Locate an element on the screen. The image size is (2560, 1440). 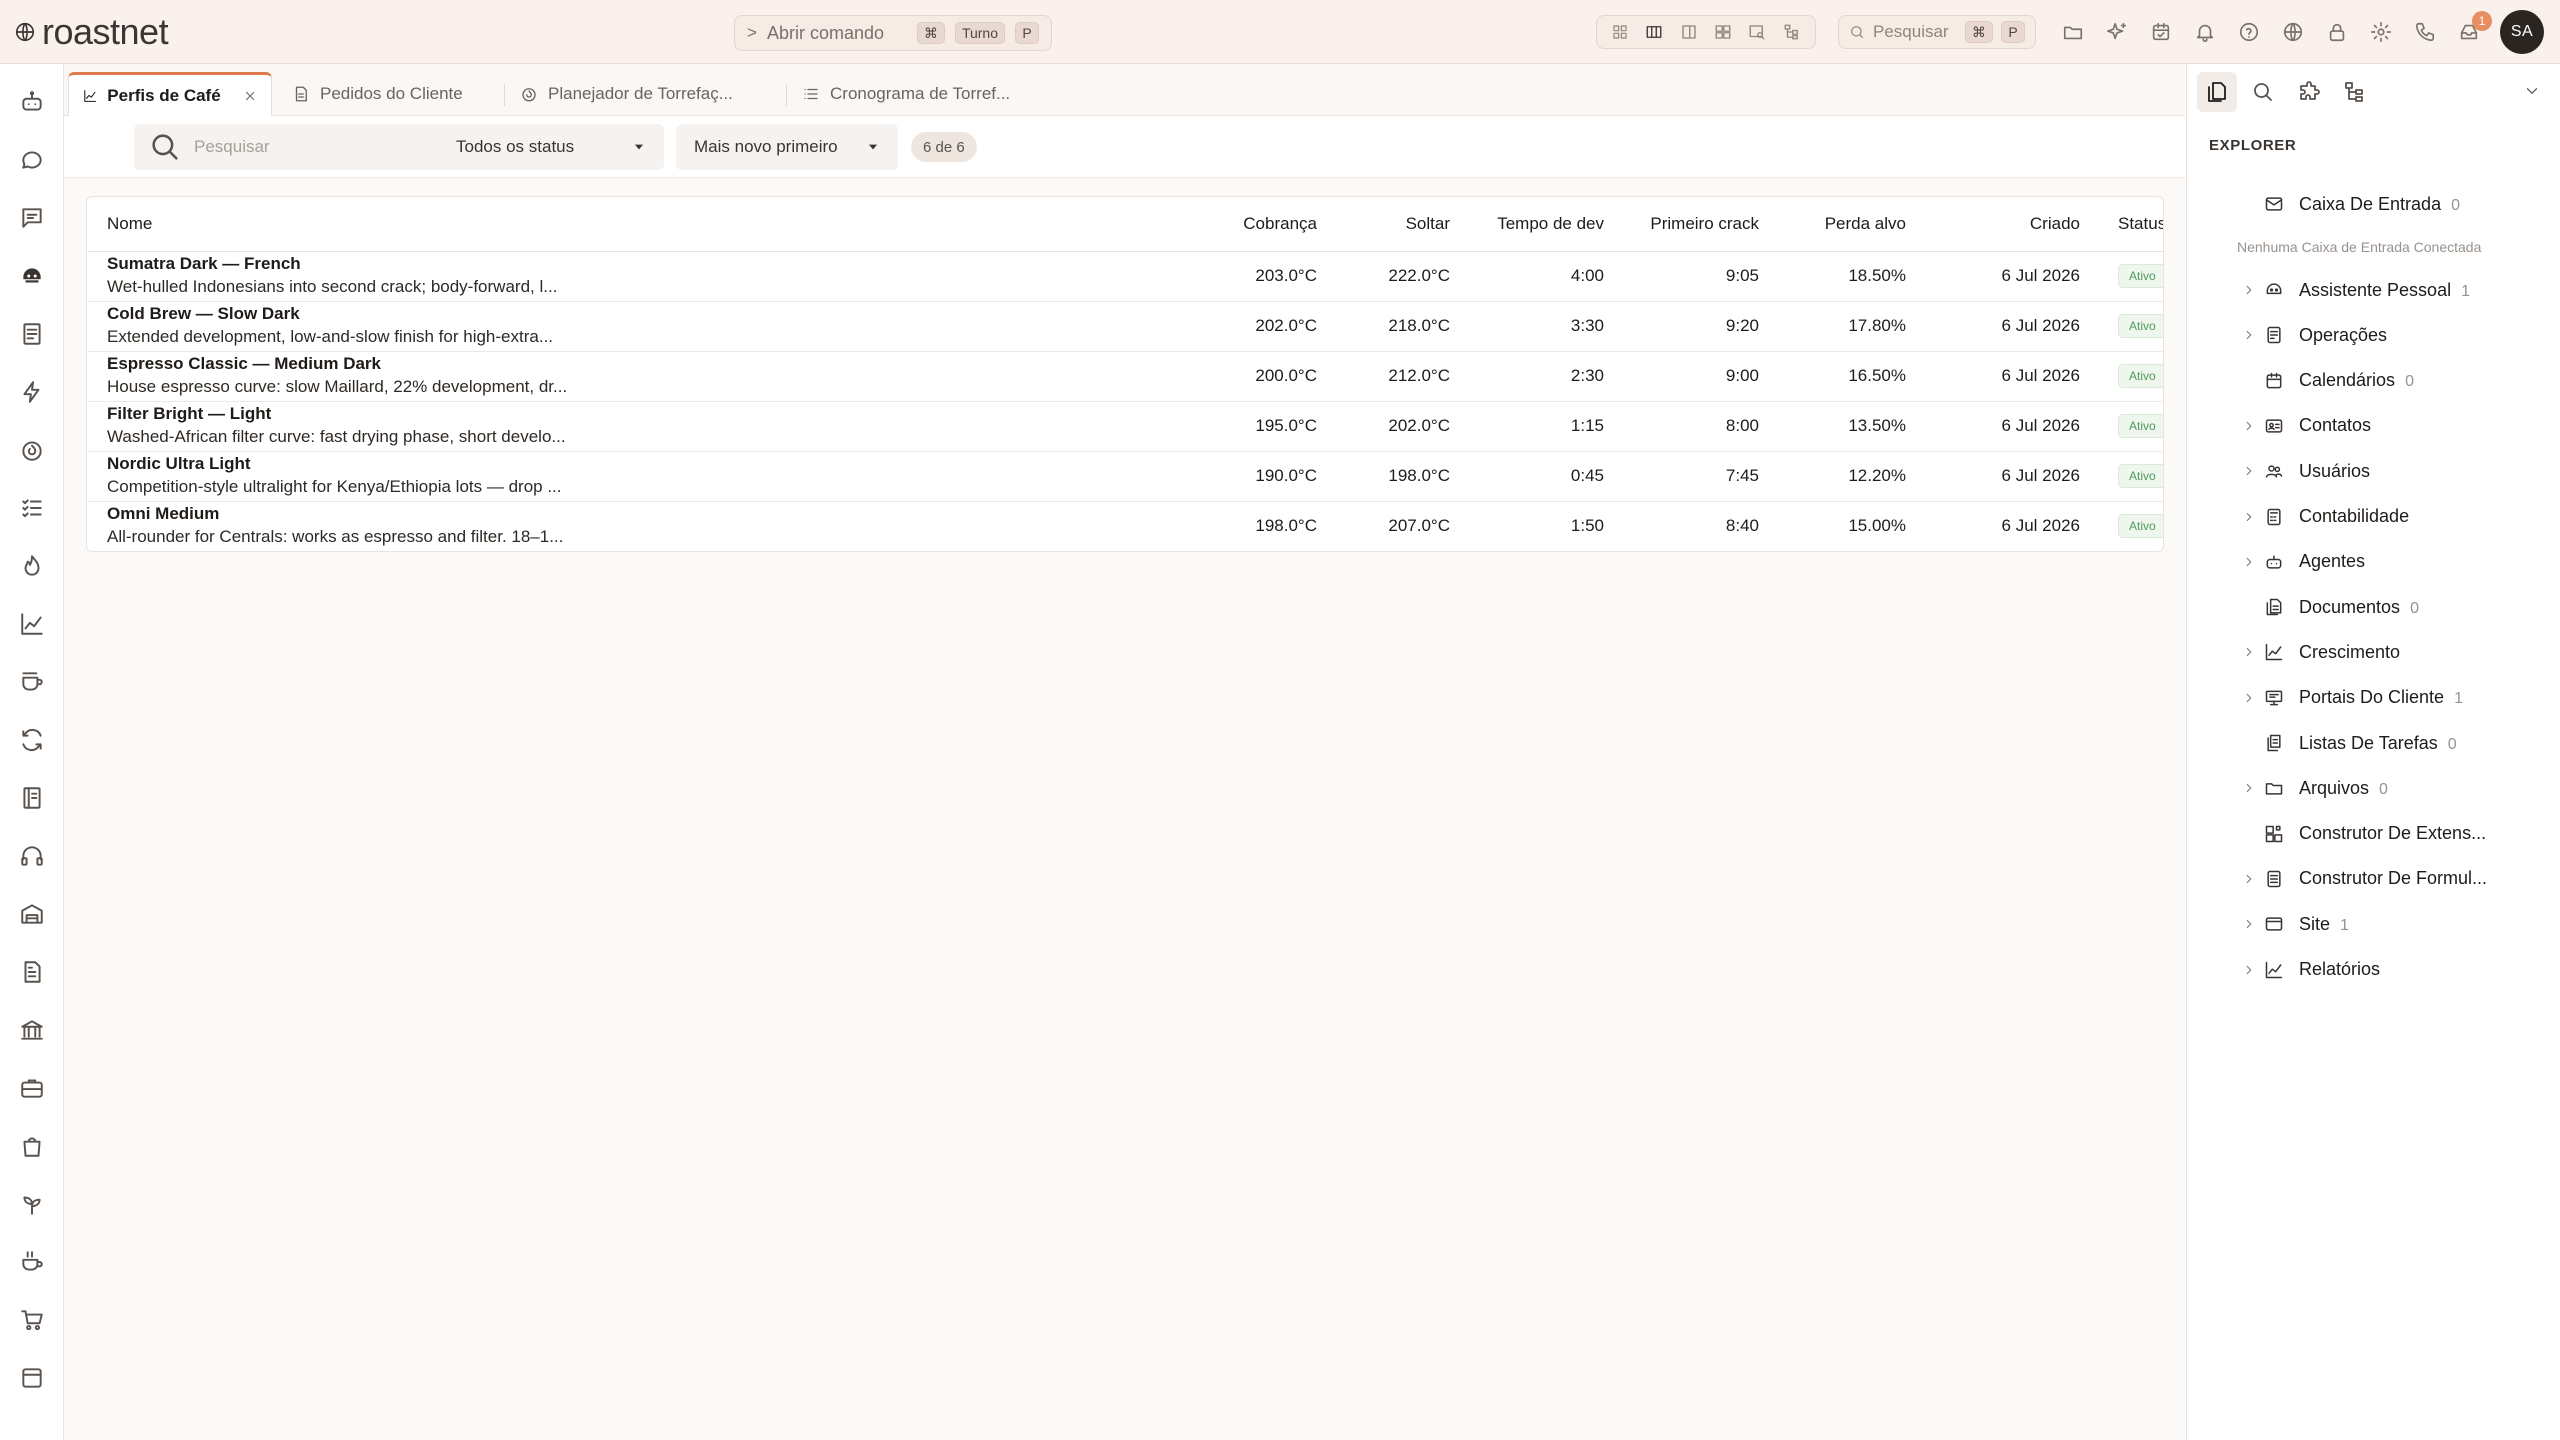
explorer-item-assistente-pessoal: Assistente Pessoal 1 is located at coordinates (2373, 290).